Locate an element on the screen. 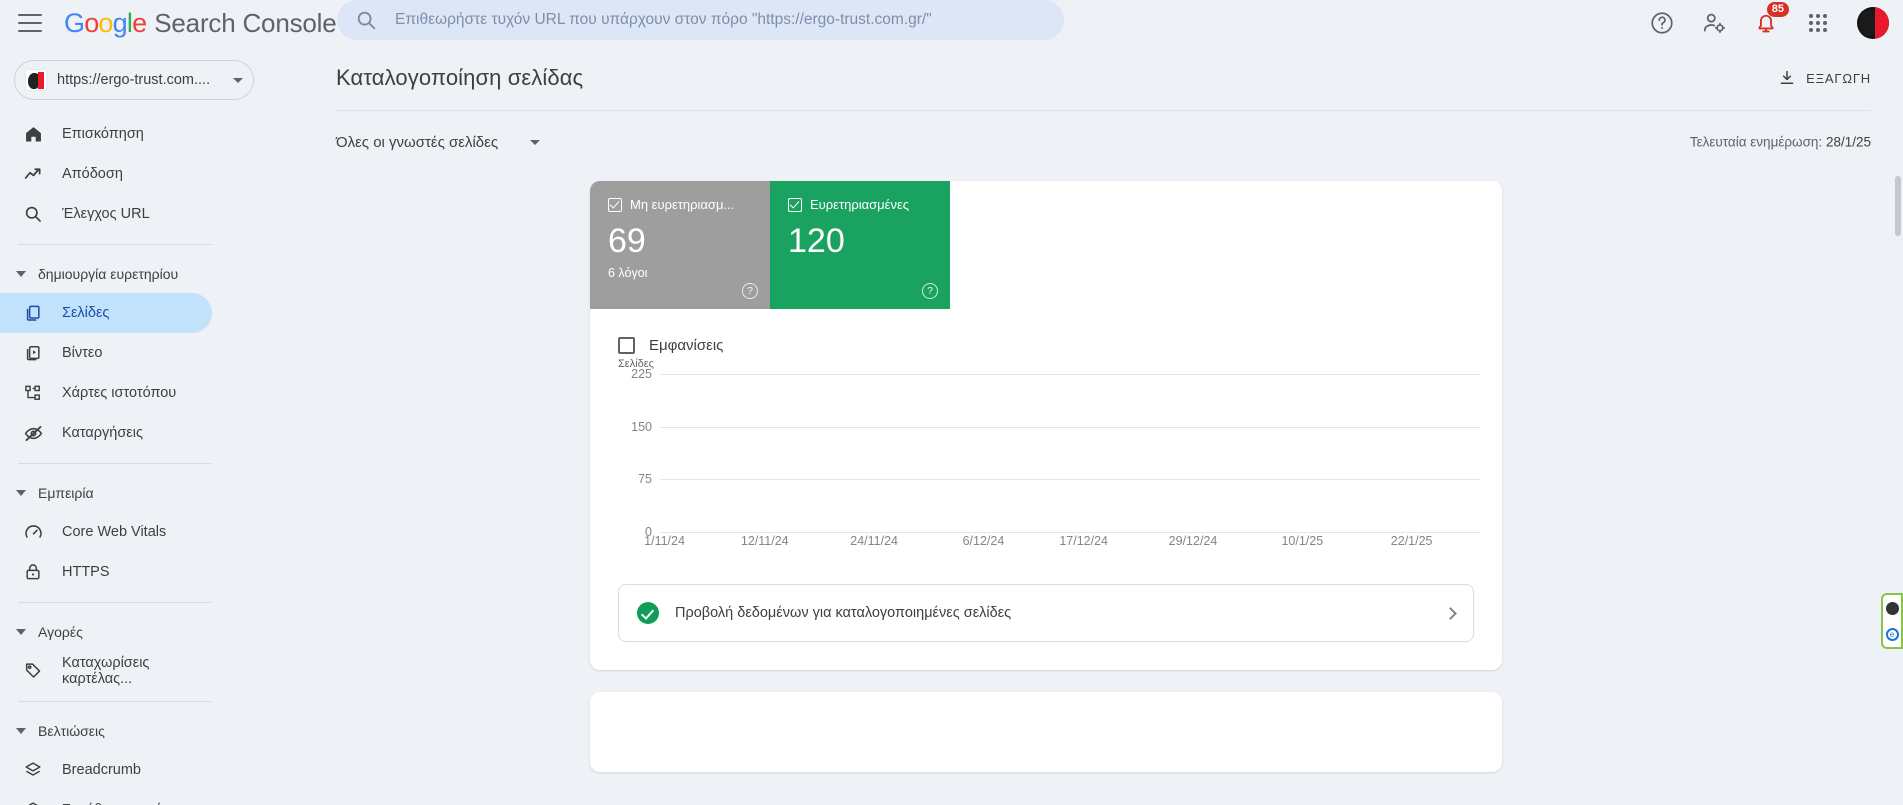 The image size is (1903, 805). page-filter-dropdown: Όλες οι γνωστές σελίδες is located at coordinates (438, 142).